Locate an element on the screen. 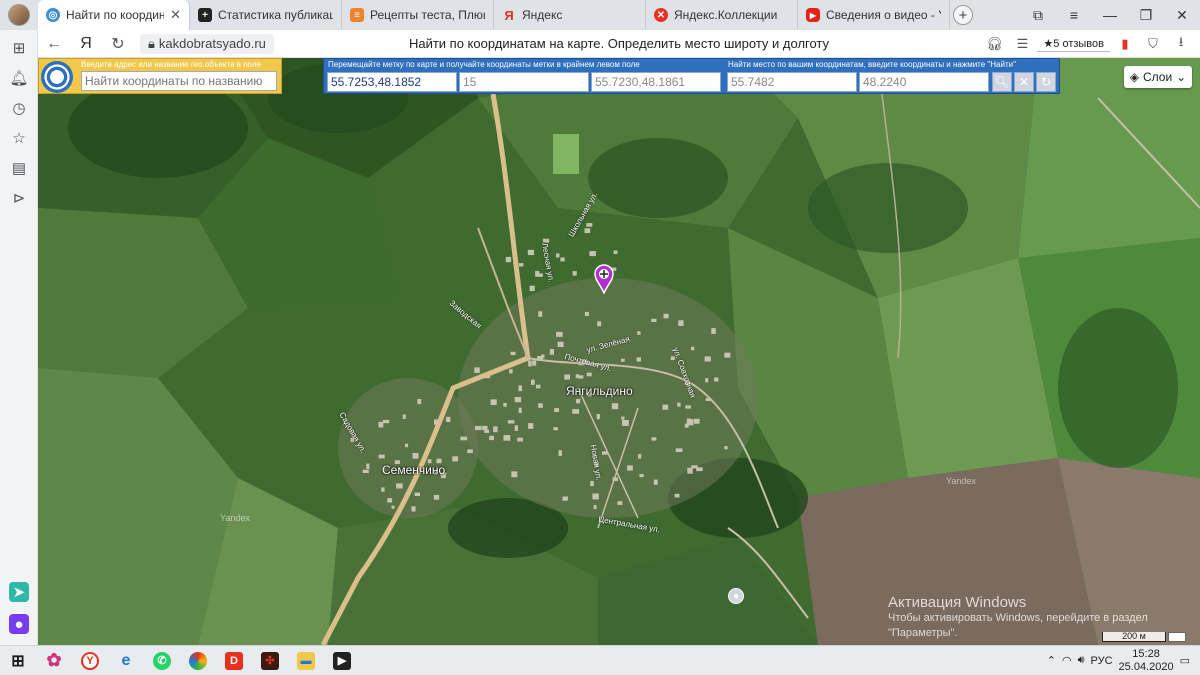 The image size is (1200, 675). edge-icon: e is located at coordinates (126, 660).